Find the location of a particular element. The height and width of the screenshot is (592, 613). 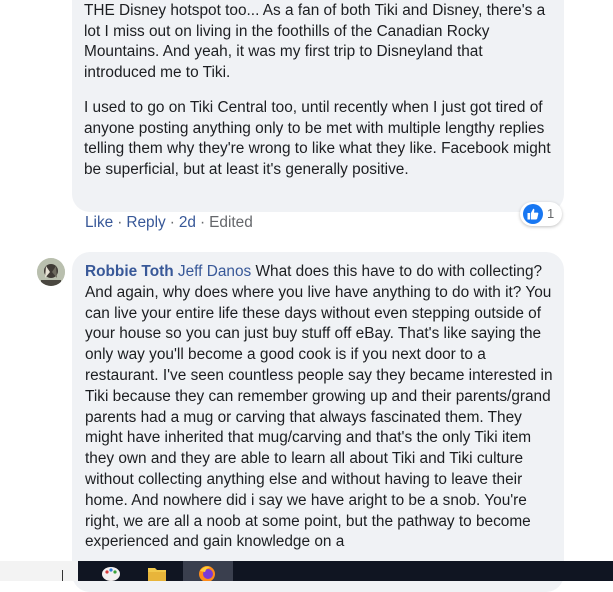

reaction-count: 1 is located at coordinates (551, 213).